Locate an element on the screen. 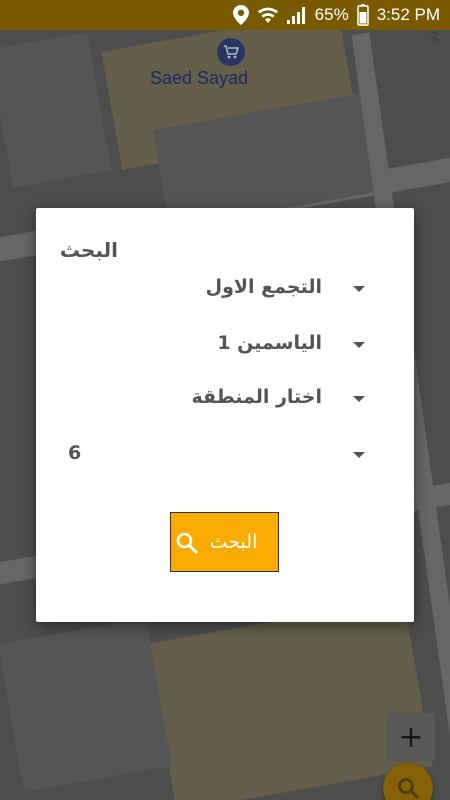  dropdown-value: الياسمين 1 is located at coordinates (269, 343).